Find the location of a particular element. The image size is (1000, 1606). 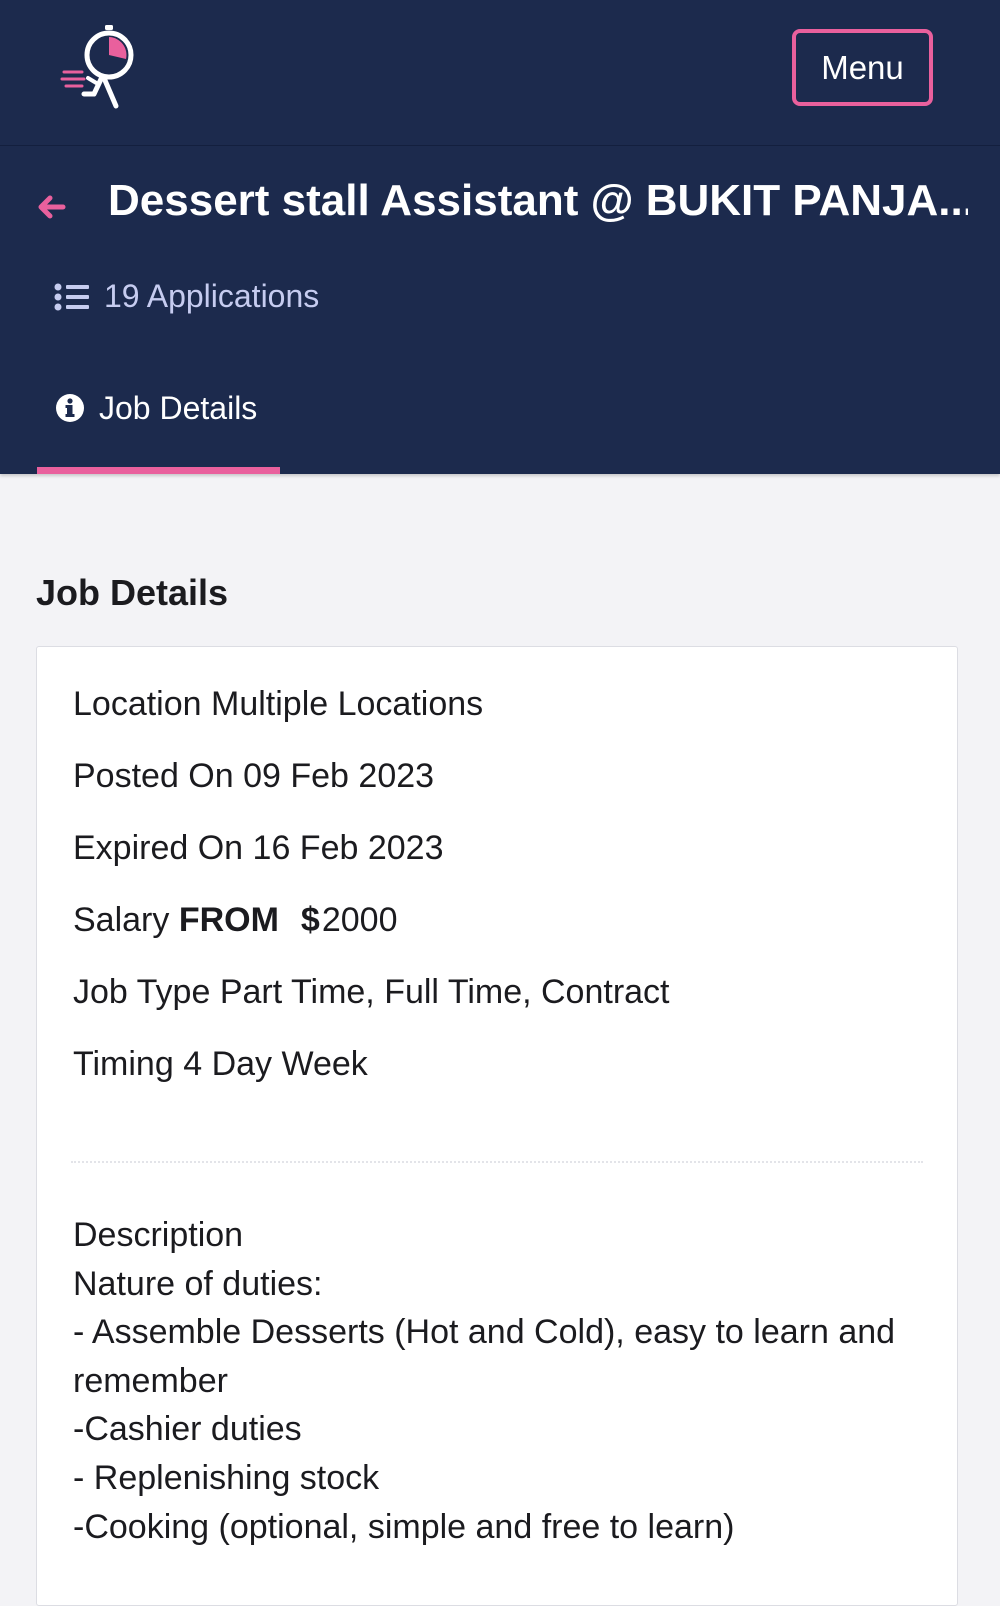

posted-on-value: 09 Feb 2023 is located at coordinates (339, 776).